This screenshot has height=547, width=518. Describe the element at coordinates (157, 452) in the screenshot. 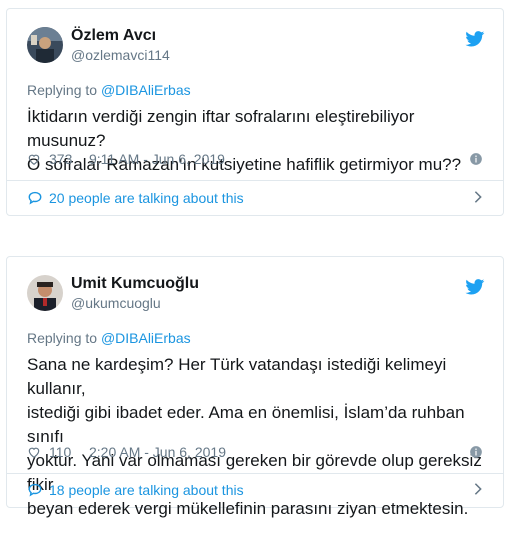

I see `timestamp: 2:20 AM - Jun 6, 2019` at that location.